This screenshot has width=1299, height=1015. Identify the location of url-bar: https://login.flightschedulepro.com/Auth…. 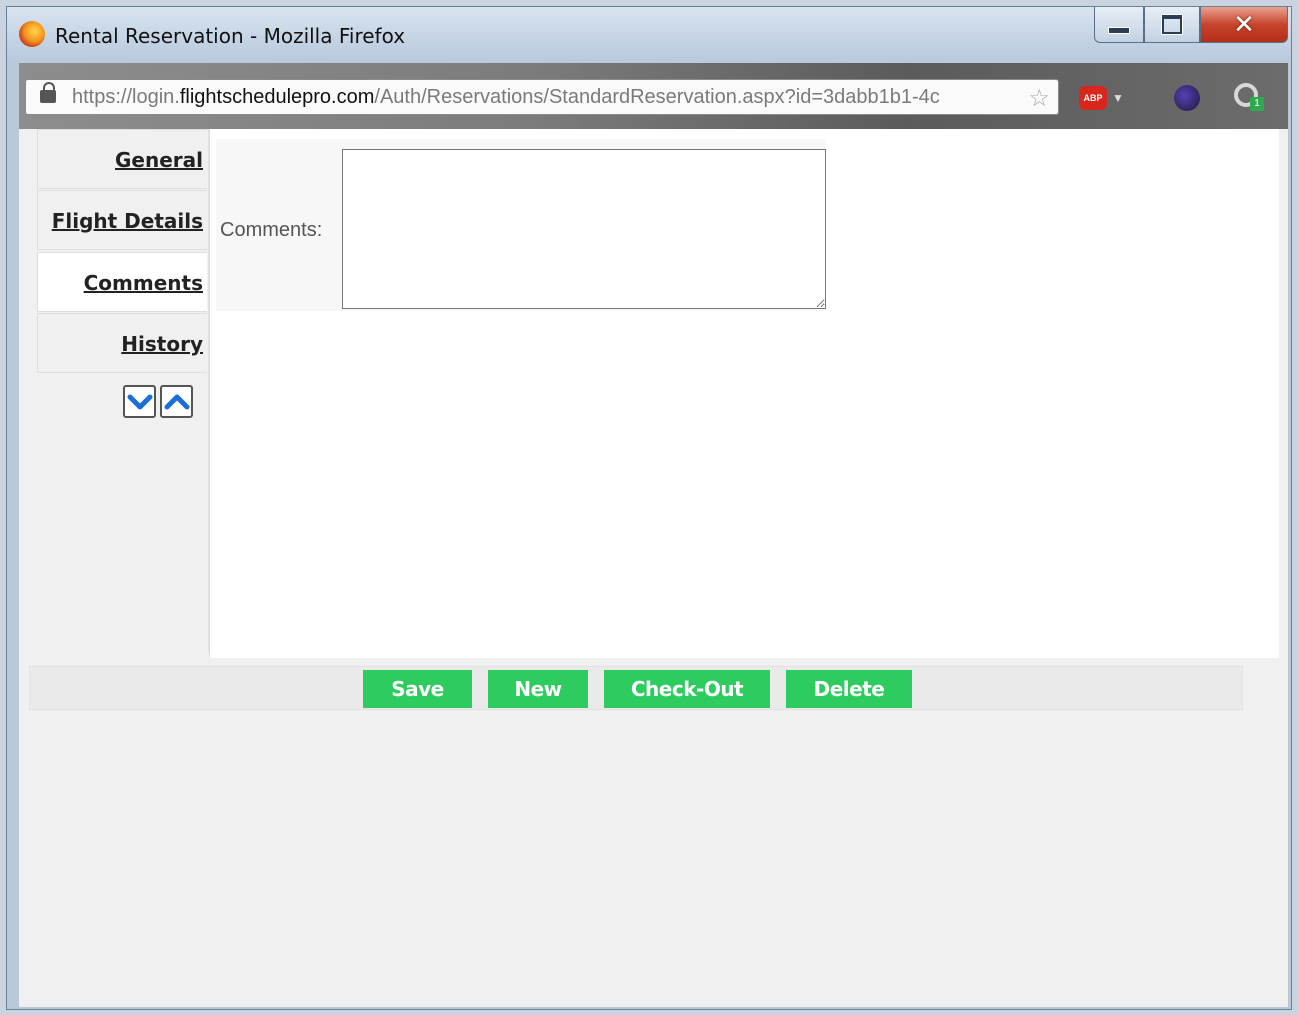
(542, 97).